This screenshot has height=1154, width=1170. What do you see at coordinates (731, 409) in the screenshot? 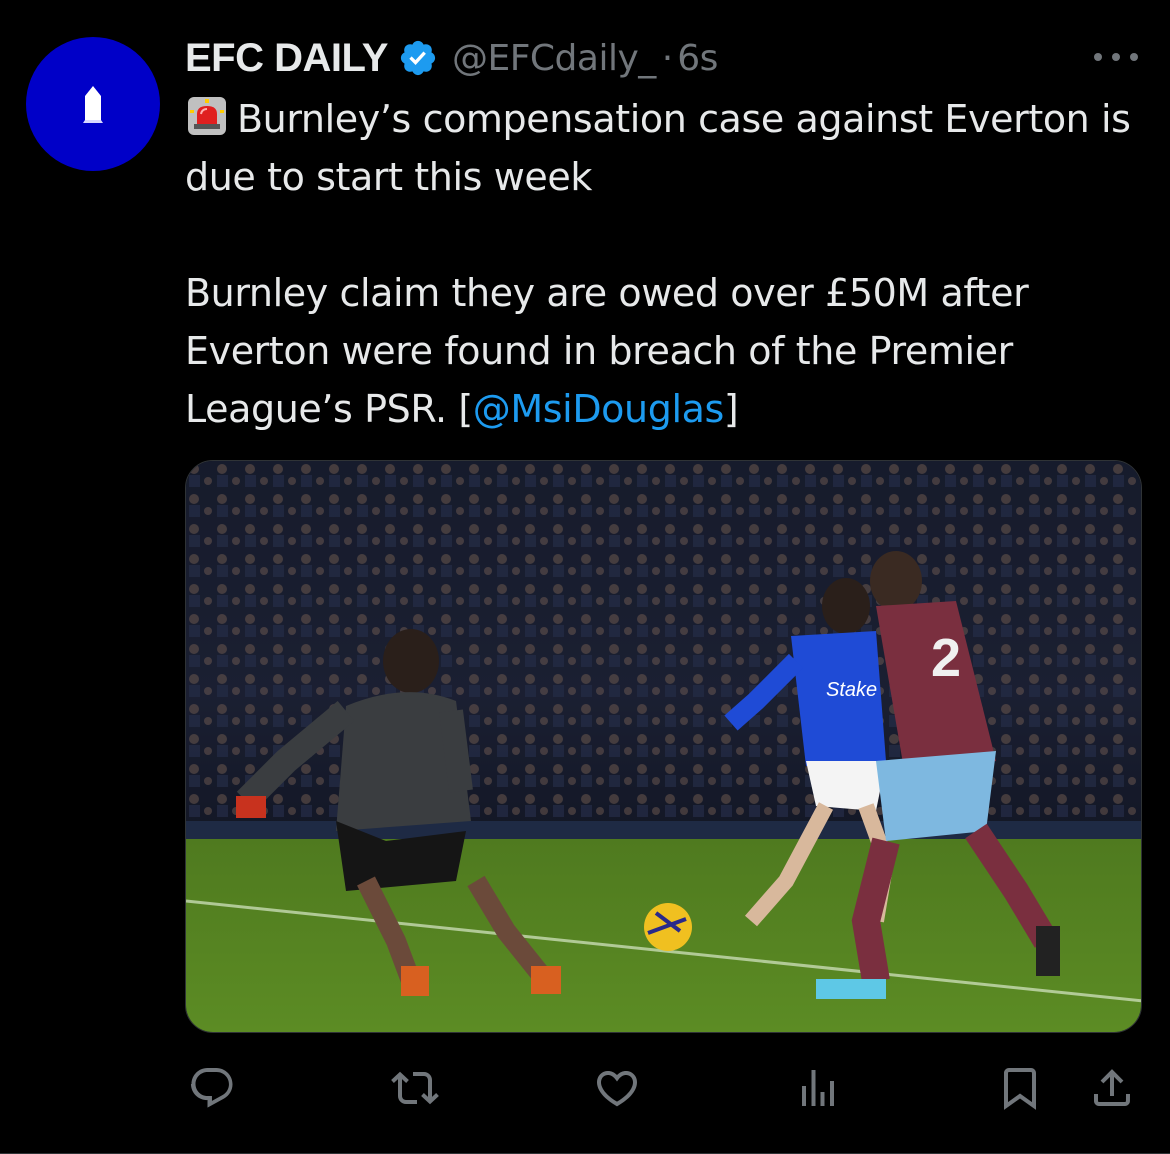
I see `tweet-line-2-end: ]` at bounding box center [731, 409].